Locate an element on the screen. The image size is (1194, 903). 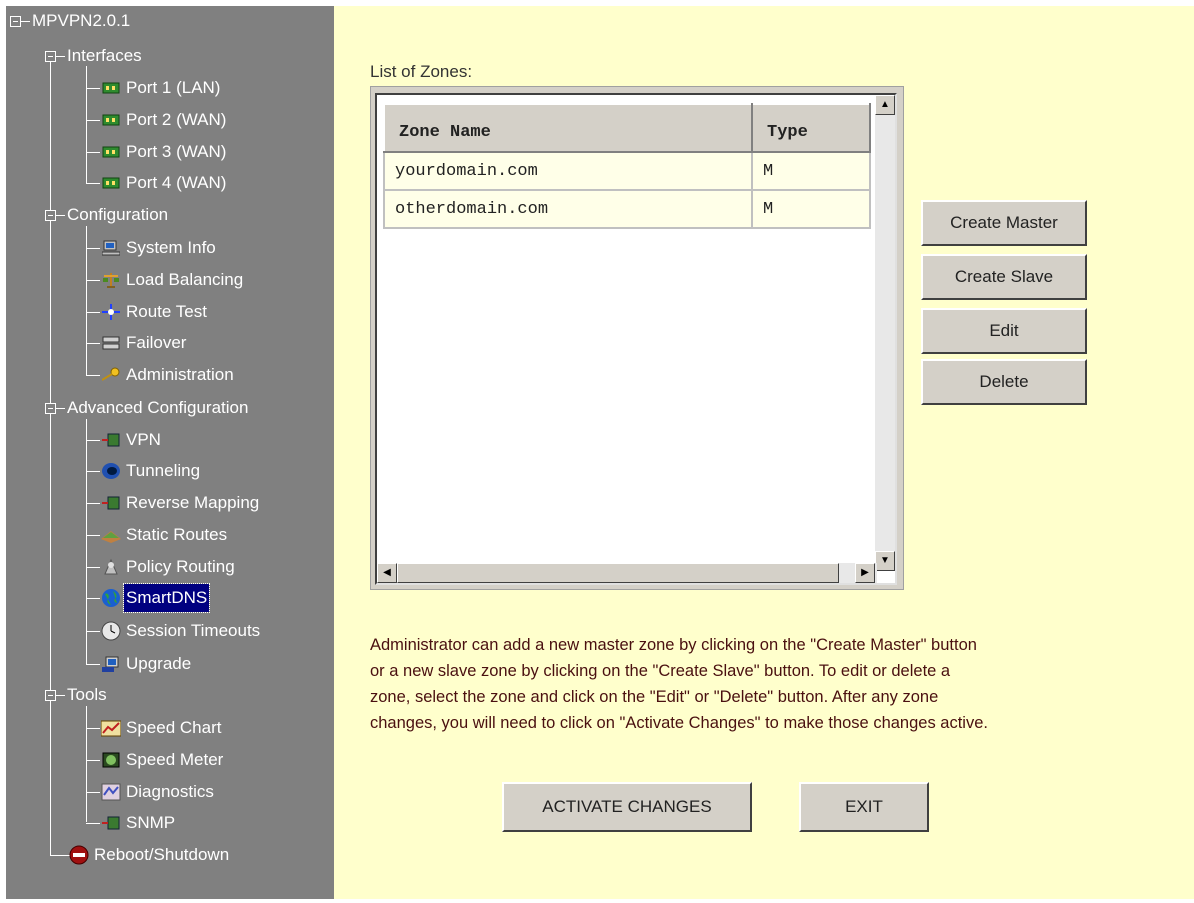
diagnostics-icon is located at coordinates (111, 792).